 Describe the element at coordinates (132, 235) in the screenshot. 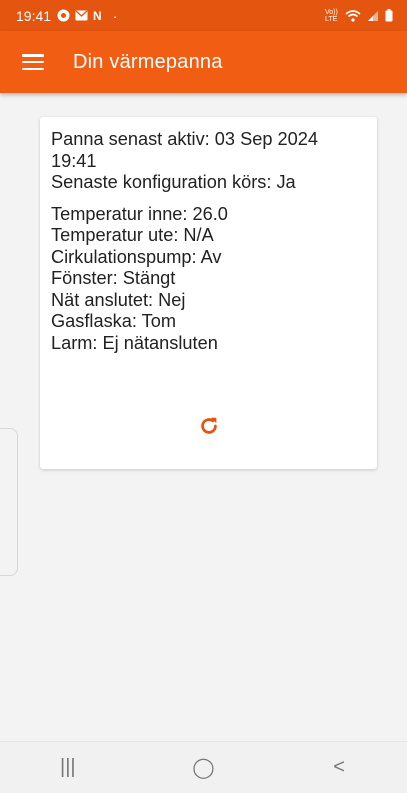

I see `temp-outside-text: Temperatur ute: N/A` at that location.